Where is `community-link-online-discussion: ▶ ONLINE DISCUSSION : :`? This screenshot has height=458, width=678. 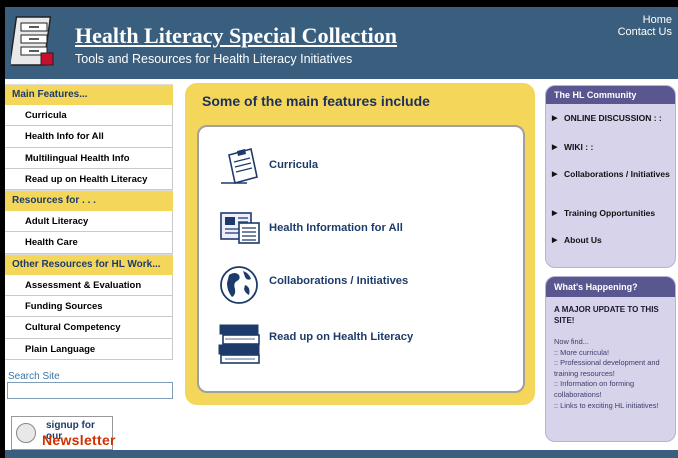 community-link-online-discussion: ▶ ONLINE DISCUSSION : : is located at coordinates (613, 118).